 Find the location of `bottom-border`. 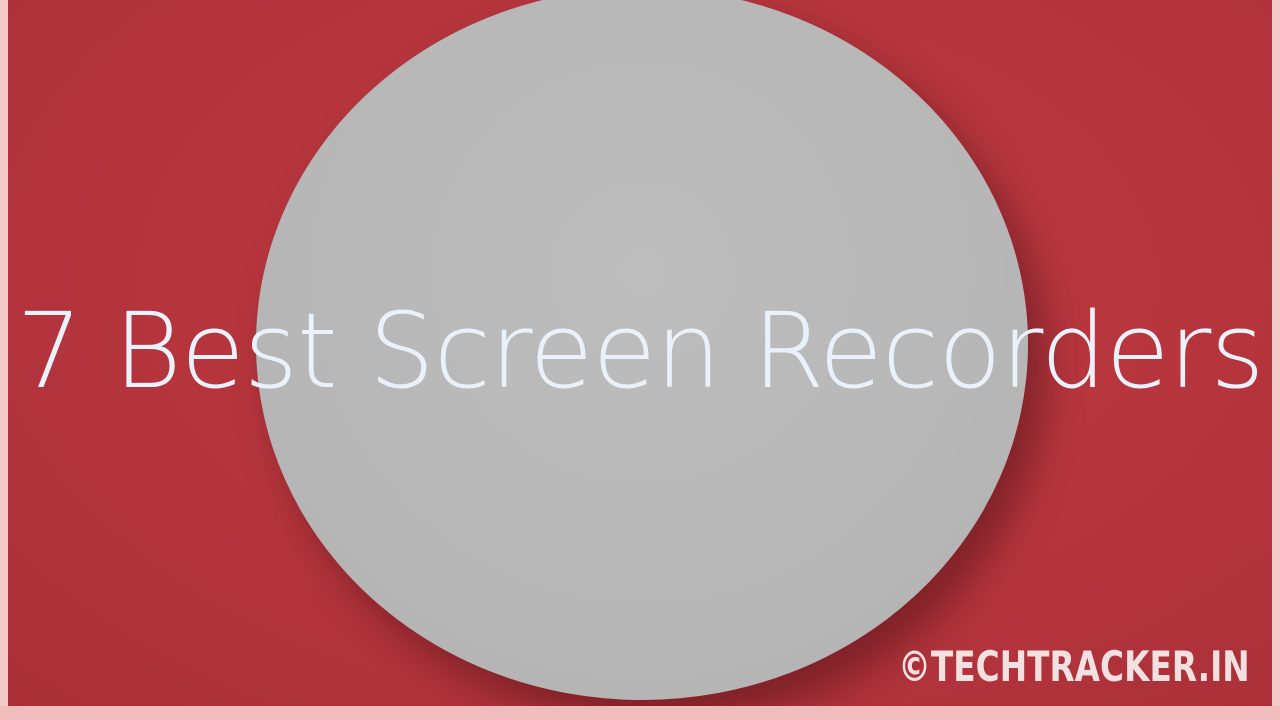

bottom-border is located at coordinates (640, 713).